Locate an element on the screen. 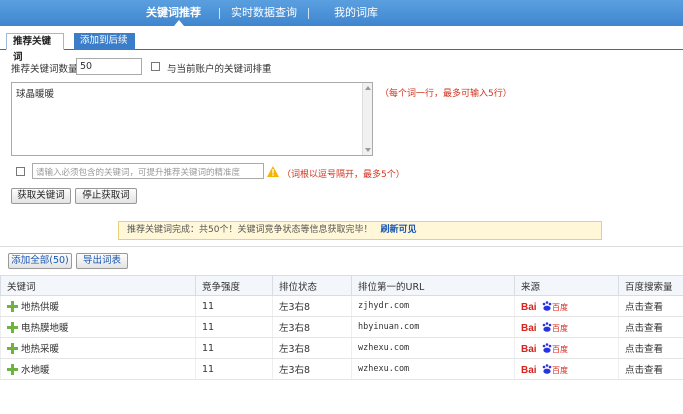 The width and height of the screenshot is (683, 414). col-search-header: 百度搜索量 is located at coordinates (650, 285).